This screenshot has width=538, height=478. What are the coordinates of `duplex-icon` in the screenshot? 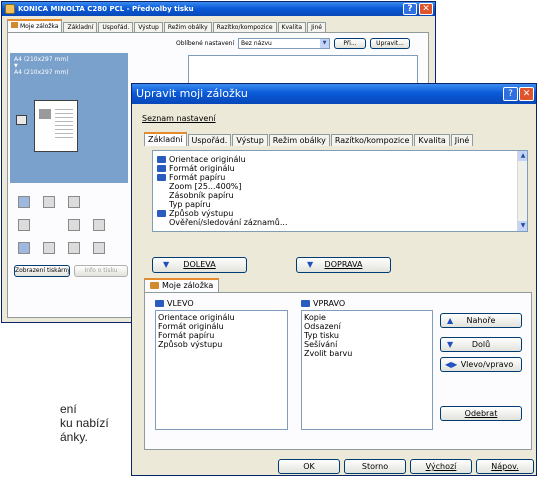 It's located at (24, 225).